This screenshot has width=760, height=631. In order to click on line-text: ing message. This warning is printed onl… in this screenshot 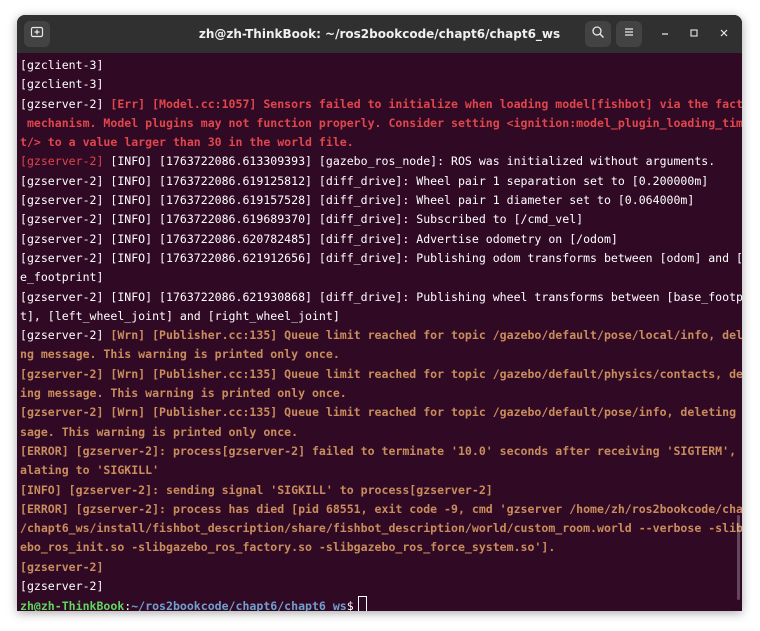, I will do `click(183, 393)`.